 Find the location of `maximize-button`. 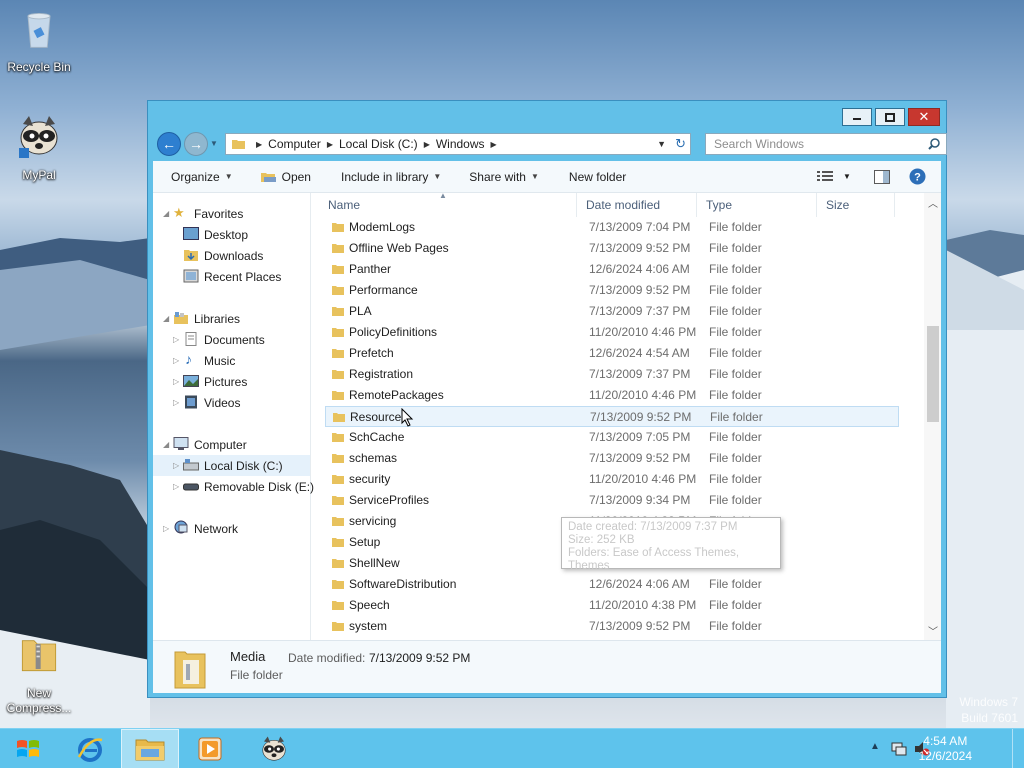

maximize-button is located at coordinates (890, 117).